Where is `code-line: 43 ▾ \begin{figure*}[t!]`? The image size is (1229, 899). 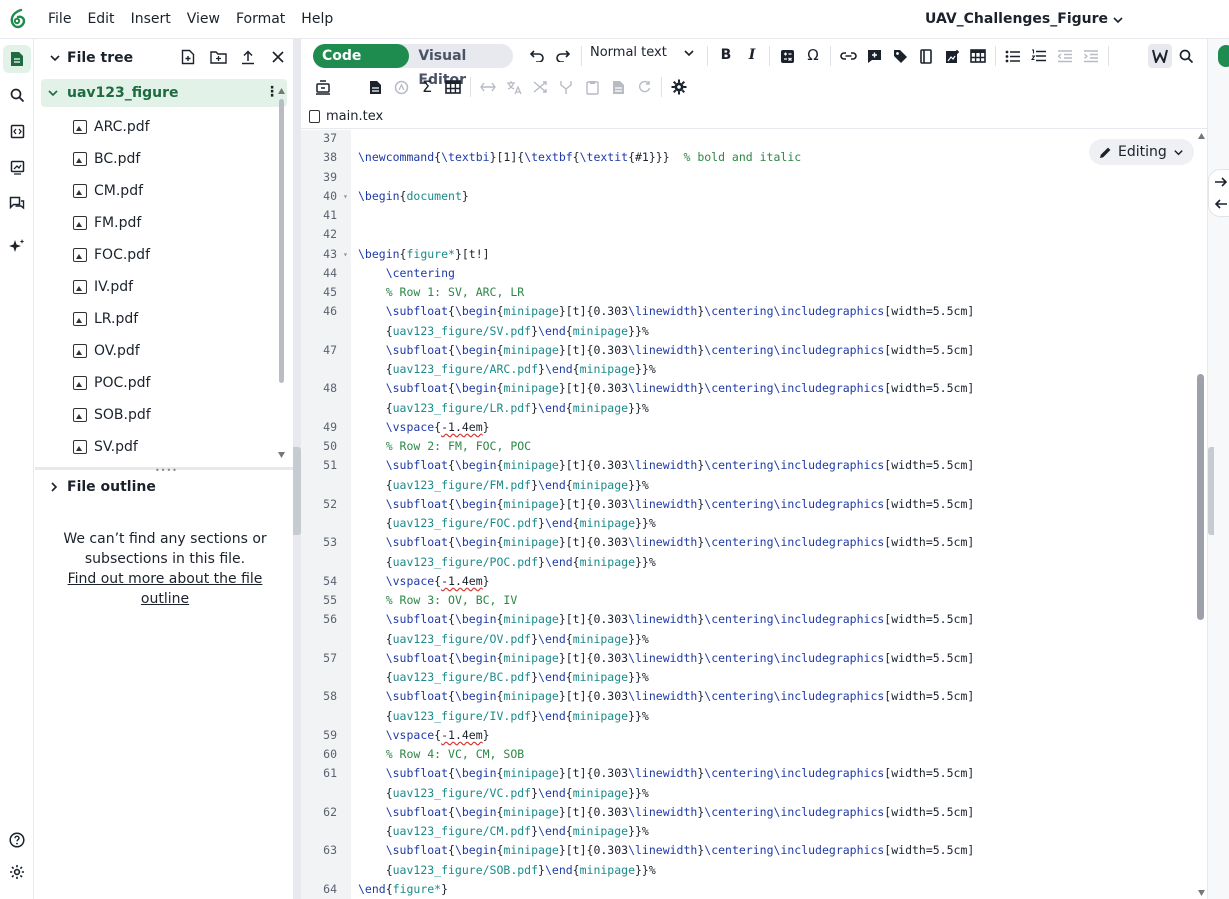
code-line: 43 ▾ \begin{figure*}[t!] is located at coordinates (750, 254).